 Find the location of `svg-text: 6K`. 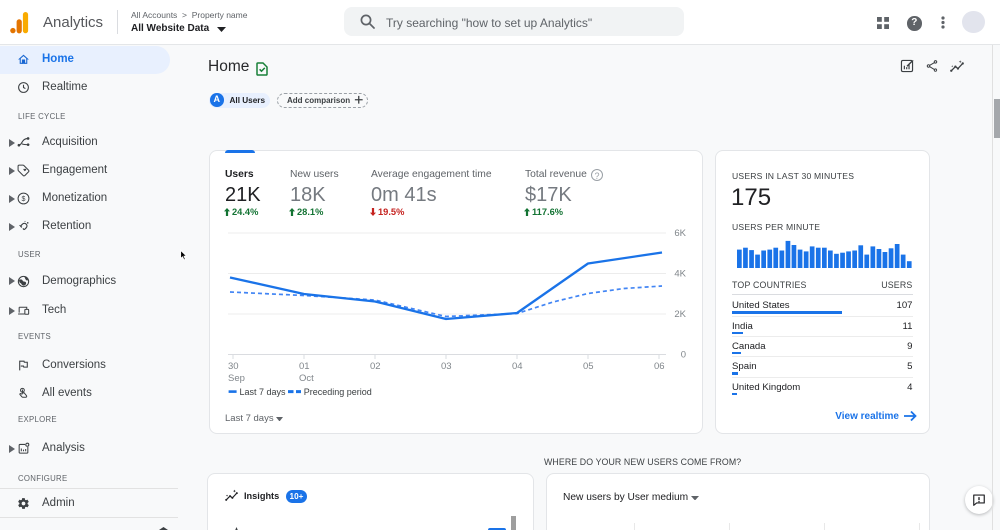

svg-text: 6K is located at coordinates (680, 233).